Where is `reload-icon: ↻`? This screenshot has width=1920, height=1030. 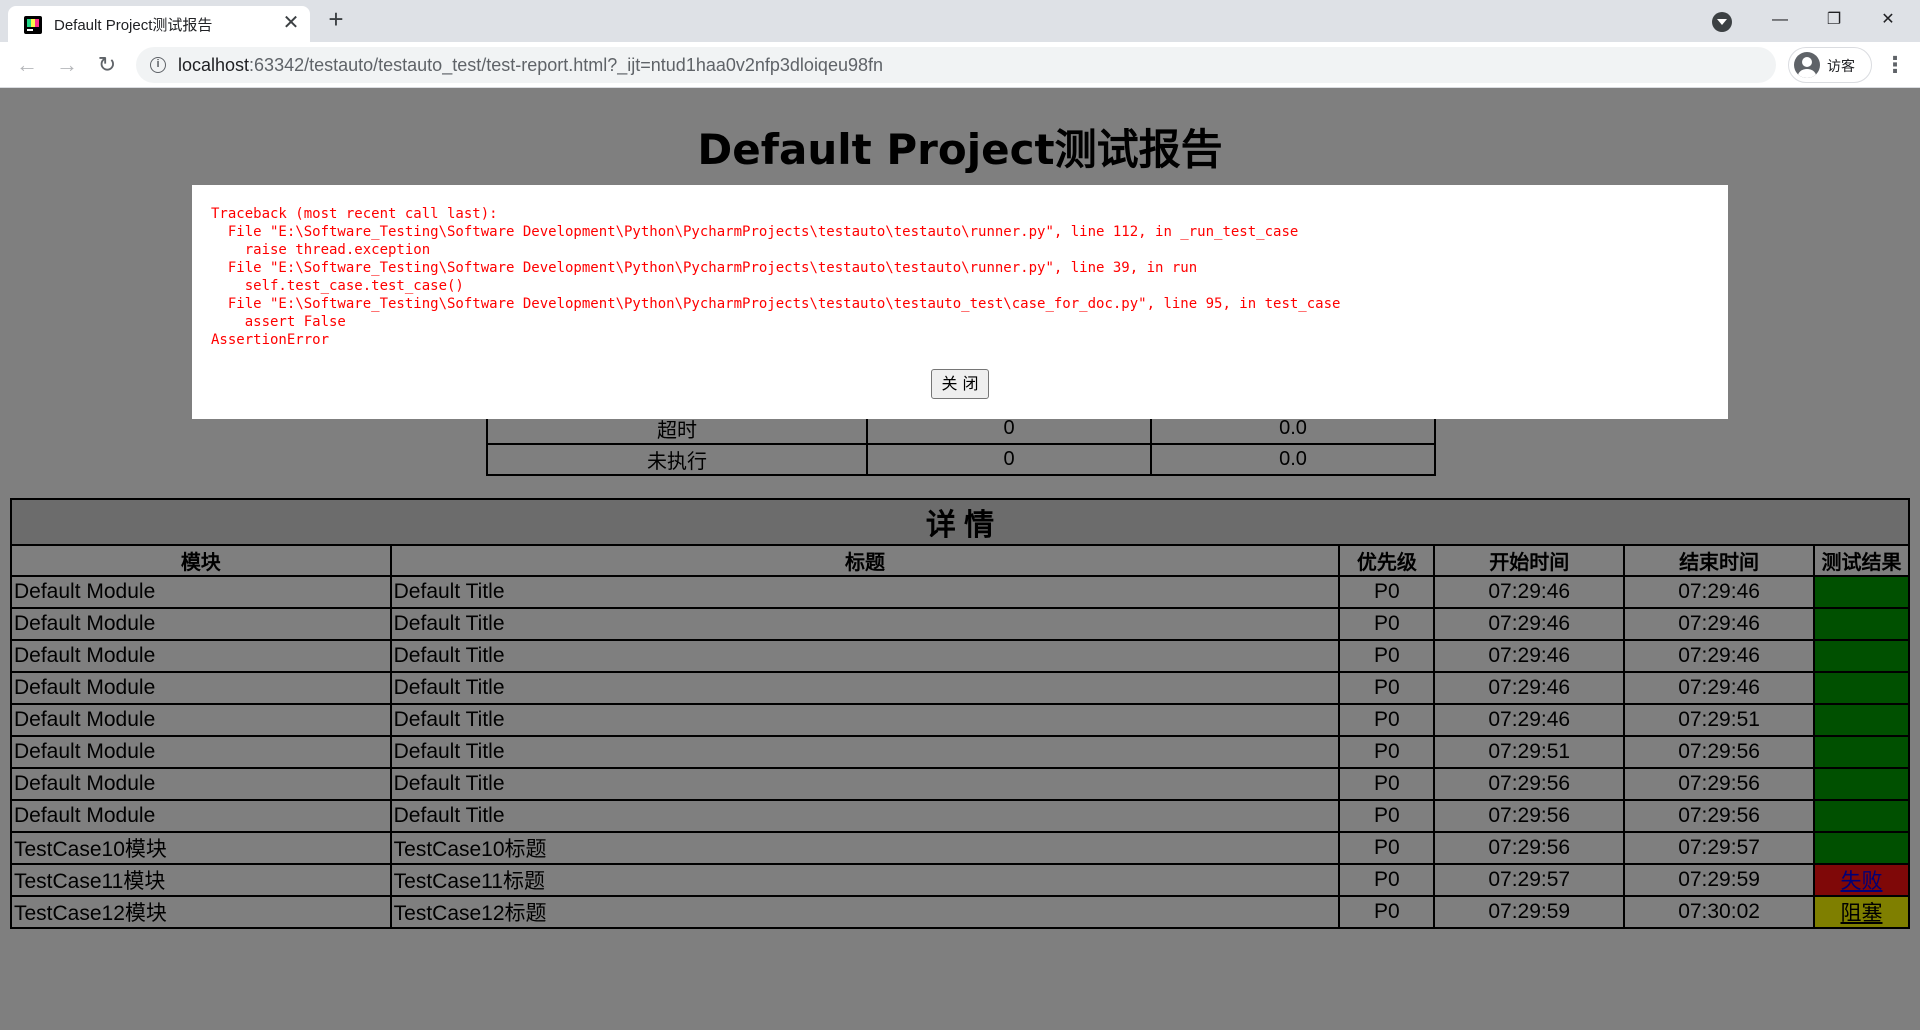 reload-icon: ↻ is located at coordinates (107, 65).